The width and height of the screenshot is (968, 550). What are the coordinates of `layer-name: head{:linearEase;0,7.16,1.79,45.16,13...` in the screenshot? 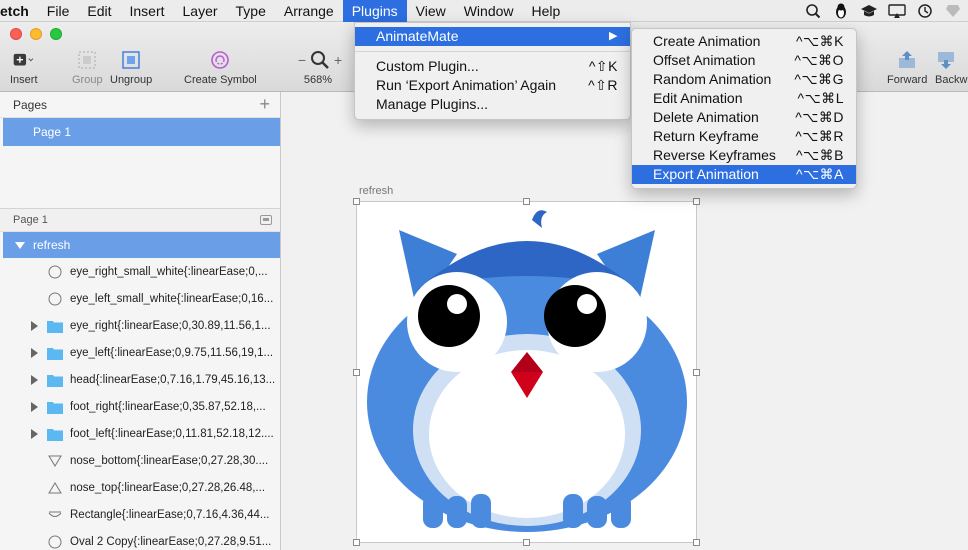 It's located at (173, 379).